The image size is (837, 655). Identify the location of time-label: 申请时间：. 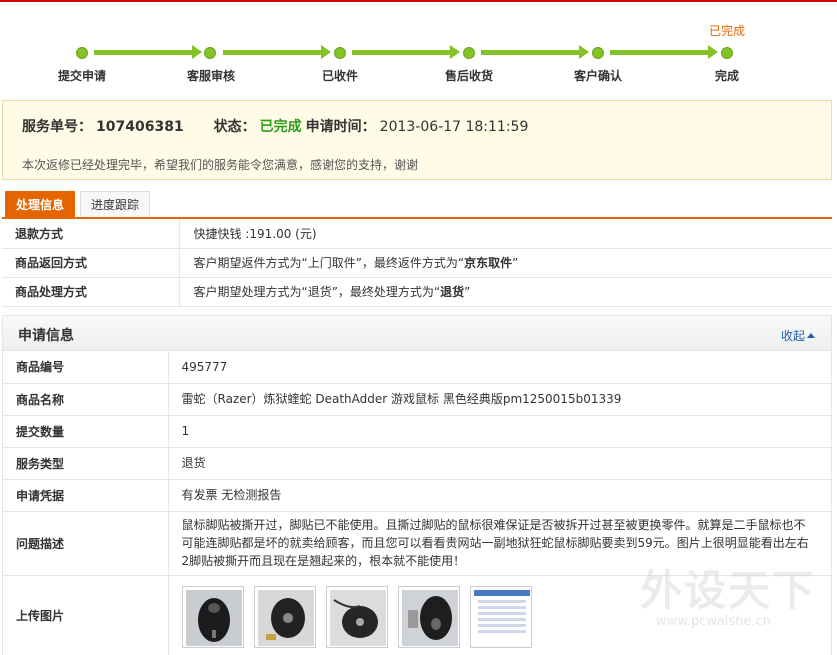
(340, 127).